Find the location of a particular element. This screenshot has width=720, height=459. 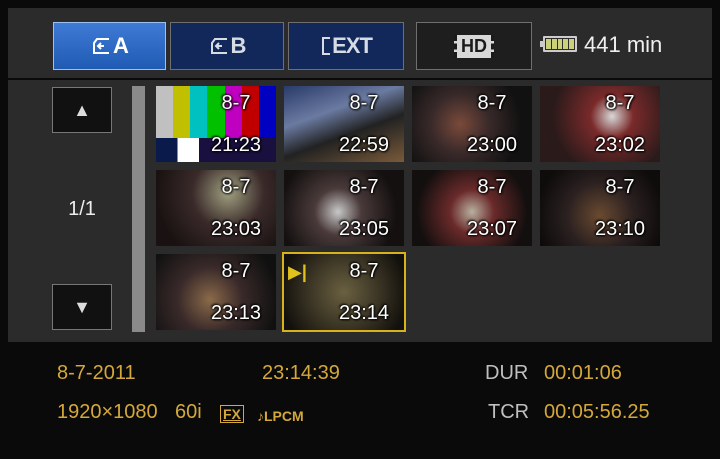

thumbnail-time: 23:14 is located at coordinates (364, 313).